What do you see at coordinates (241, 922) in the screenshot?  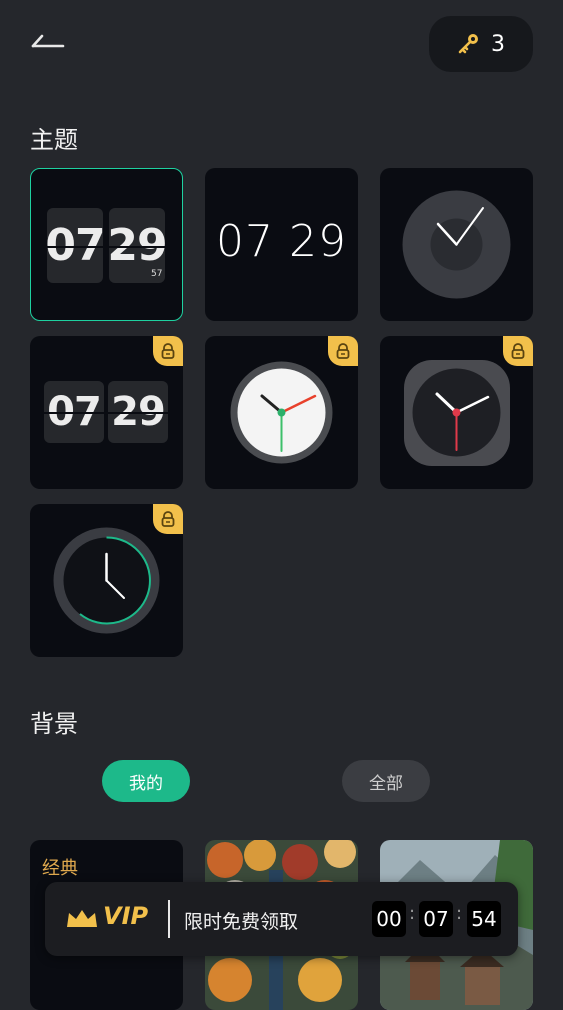 I see `vip-promo-text: 限时免费领取` at bounding box center [241, 922].